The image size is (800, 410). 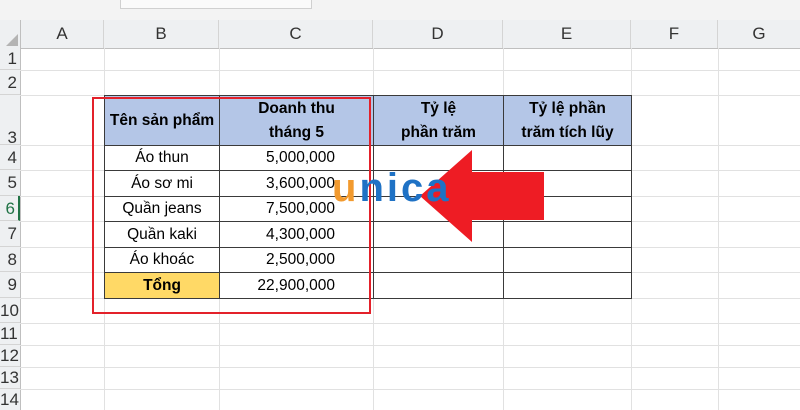 What do you see at coordinates (10, 356) in the screenshot?
I see `row-header-12: 12` at bounding box center [10, 356].